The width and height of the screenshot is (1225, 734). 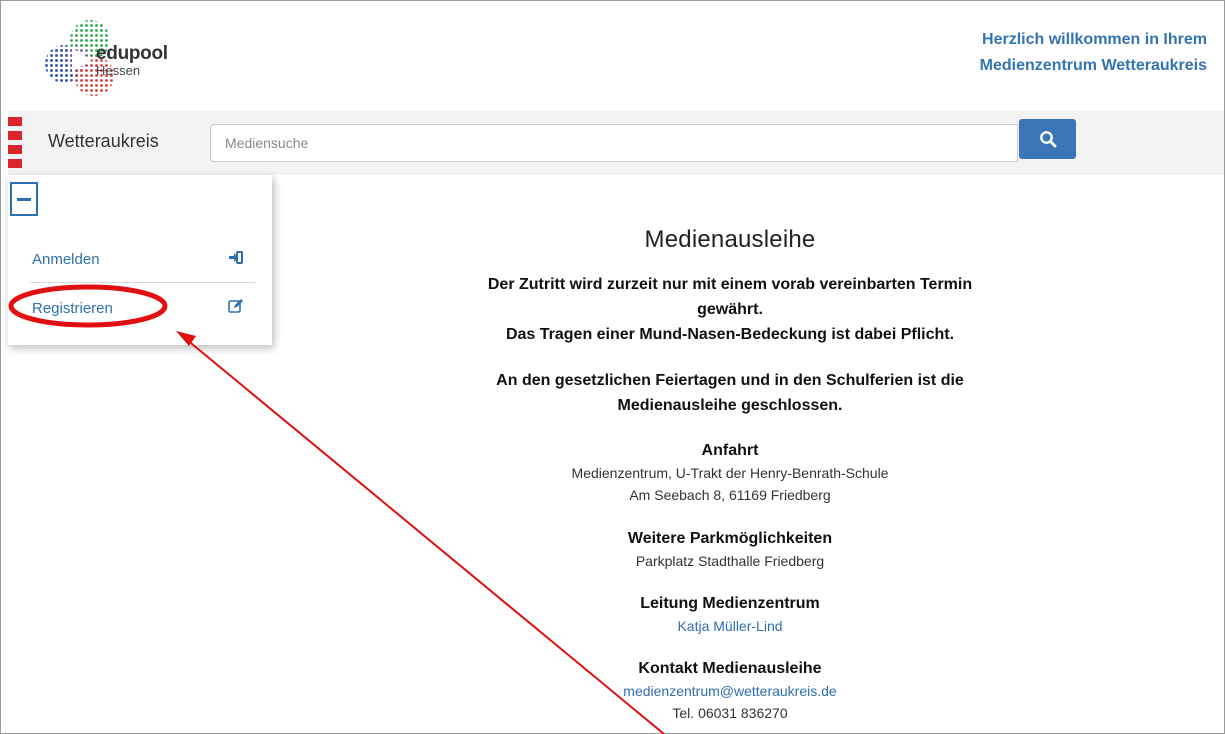 I want to click on search-icon, so click(x=1047, y=139).